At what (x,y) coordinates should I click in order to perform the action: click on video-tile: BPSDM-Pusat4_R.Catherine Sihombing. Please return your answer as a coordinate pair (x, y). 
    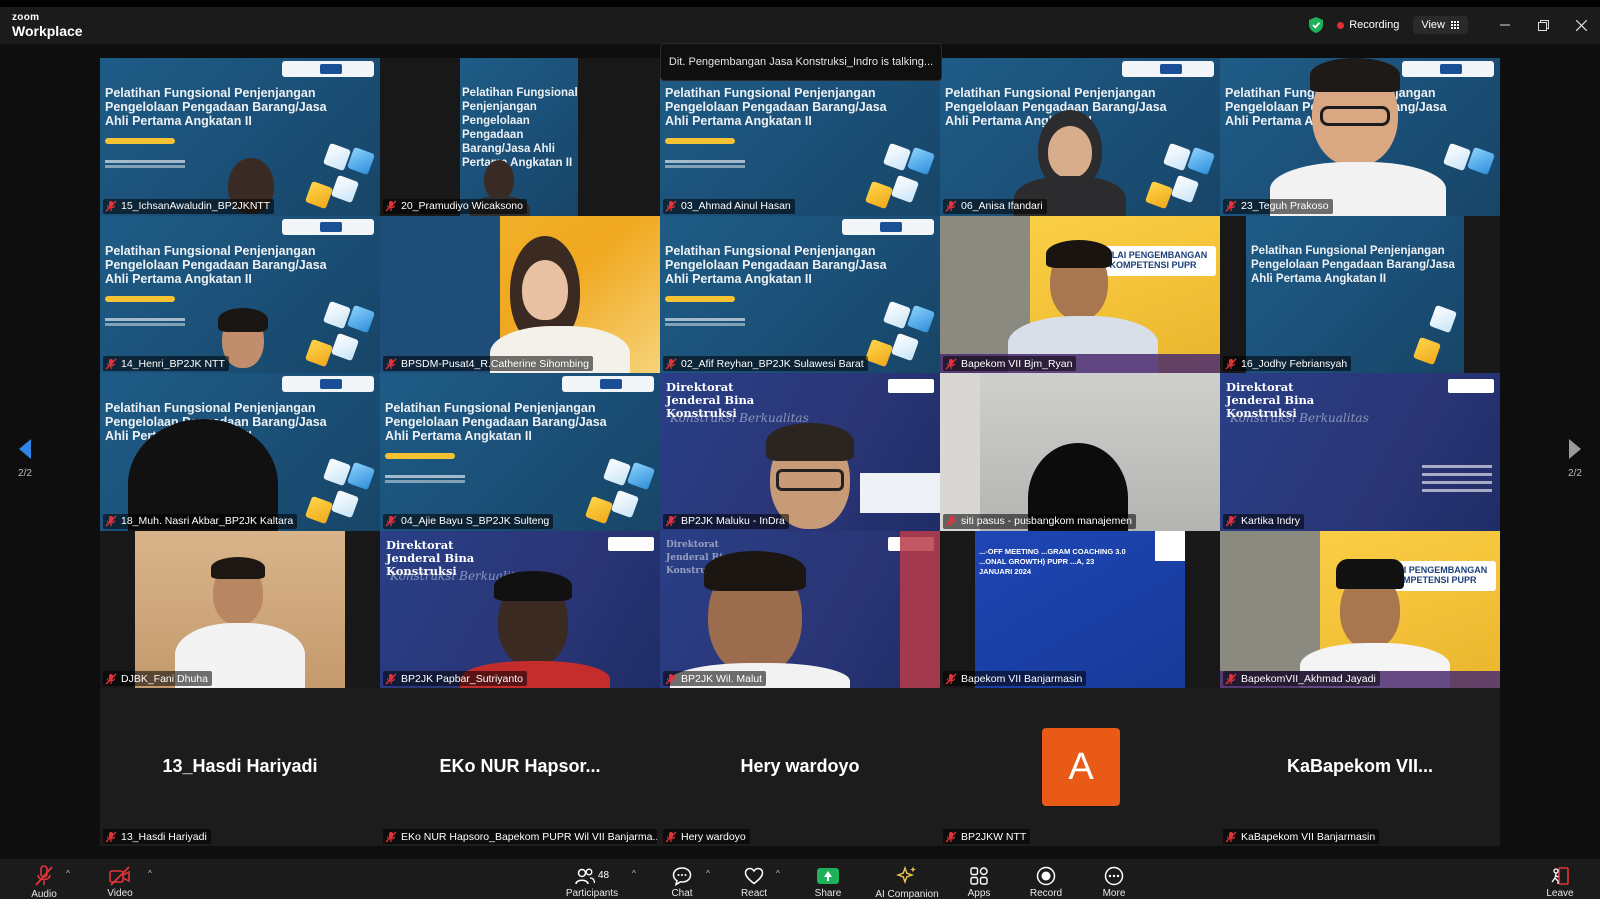
    Looking at the image, I should click on (520, 294).